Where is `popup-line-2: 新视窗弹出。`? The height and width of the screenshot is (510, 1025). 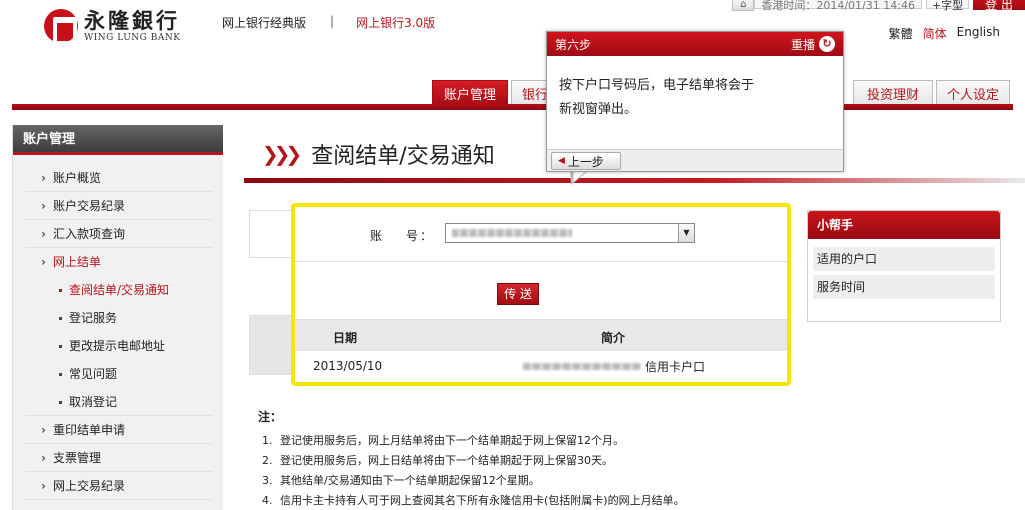
popup-line-2: 新视窗弹出。 is located at coordinates (598, 109).